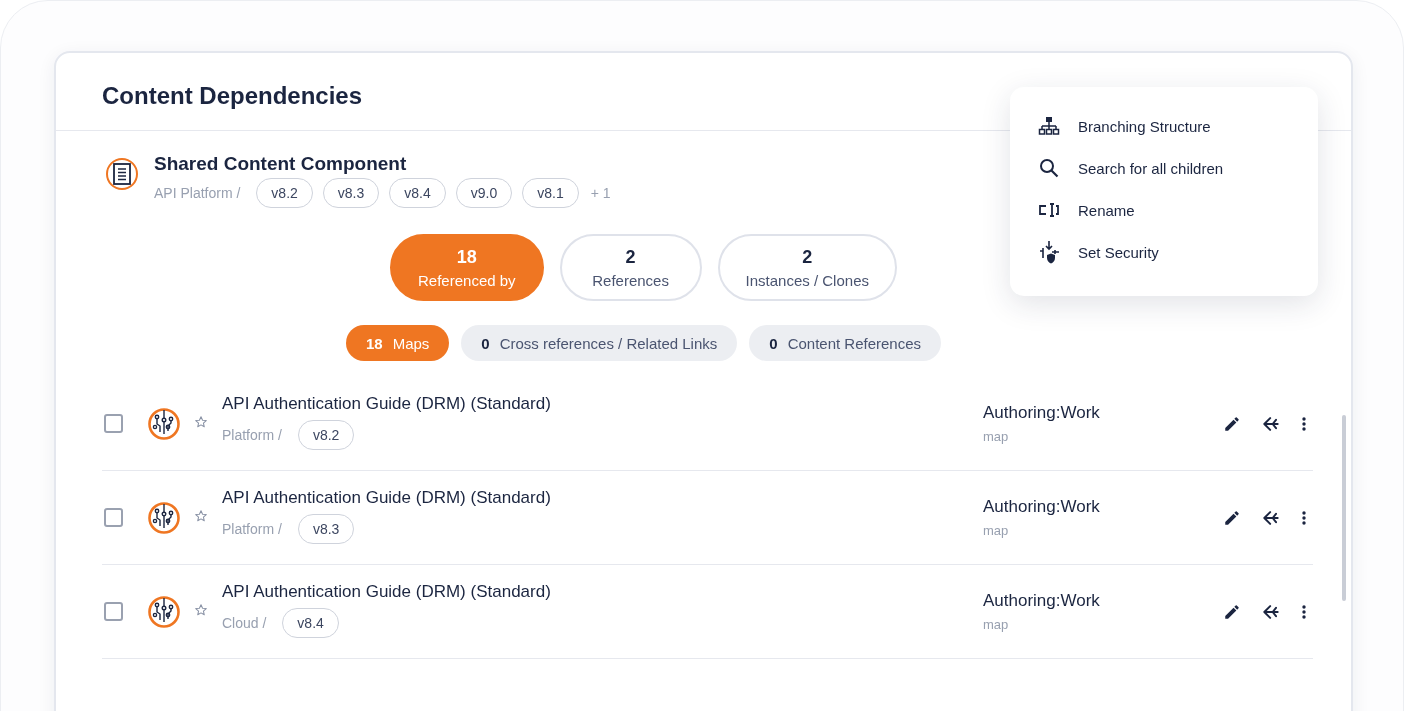  Describe the element at coordinates (1178, 126) in the screenshot. I see `menu-item: Branching Structure` at that location.